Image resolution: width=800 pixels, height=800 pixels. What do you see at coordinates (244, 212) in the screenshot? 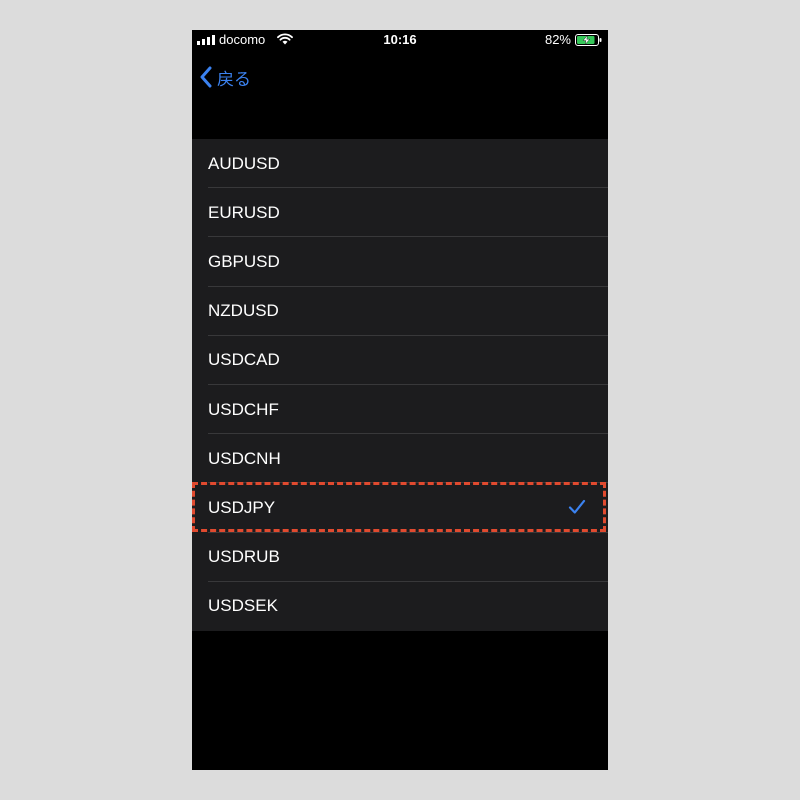
I see `currency-pair-label: EURUSD` at bounding box center [244, 212].